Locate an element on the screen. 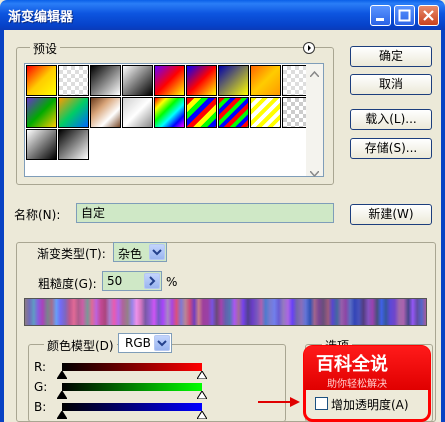 The width and height of the screenshot is (445, 422). name-label: 名称(N): is located at coordinates (37, 215).